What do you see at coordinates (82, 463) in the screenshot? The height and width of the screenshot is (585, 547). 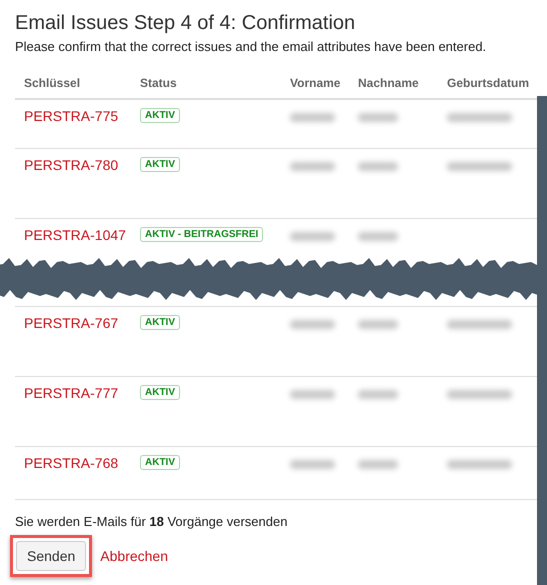 I see `issue-key-link: PERSTRA-768` at bounding box center [82, 463].